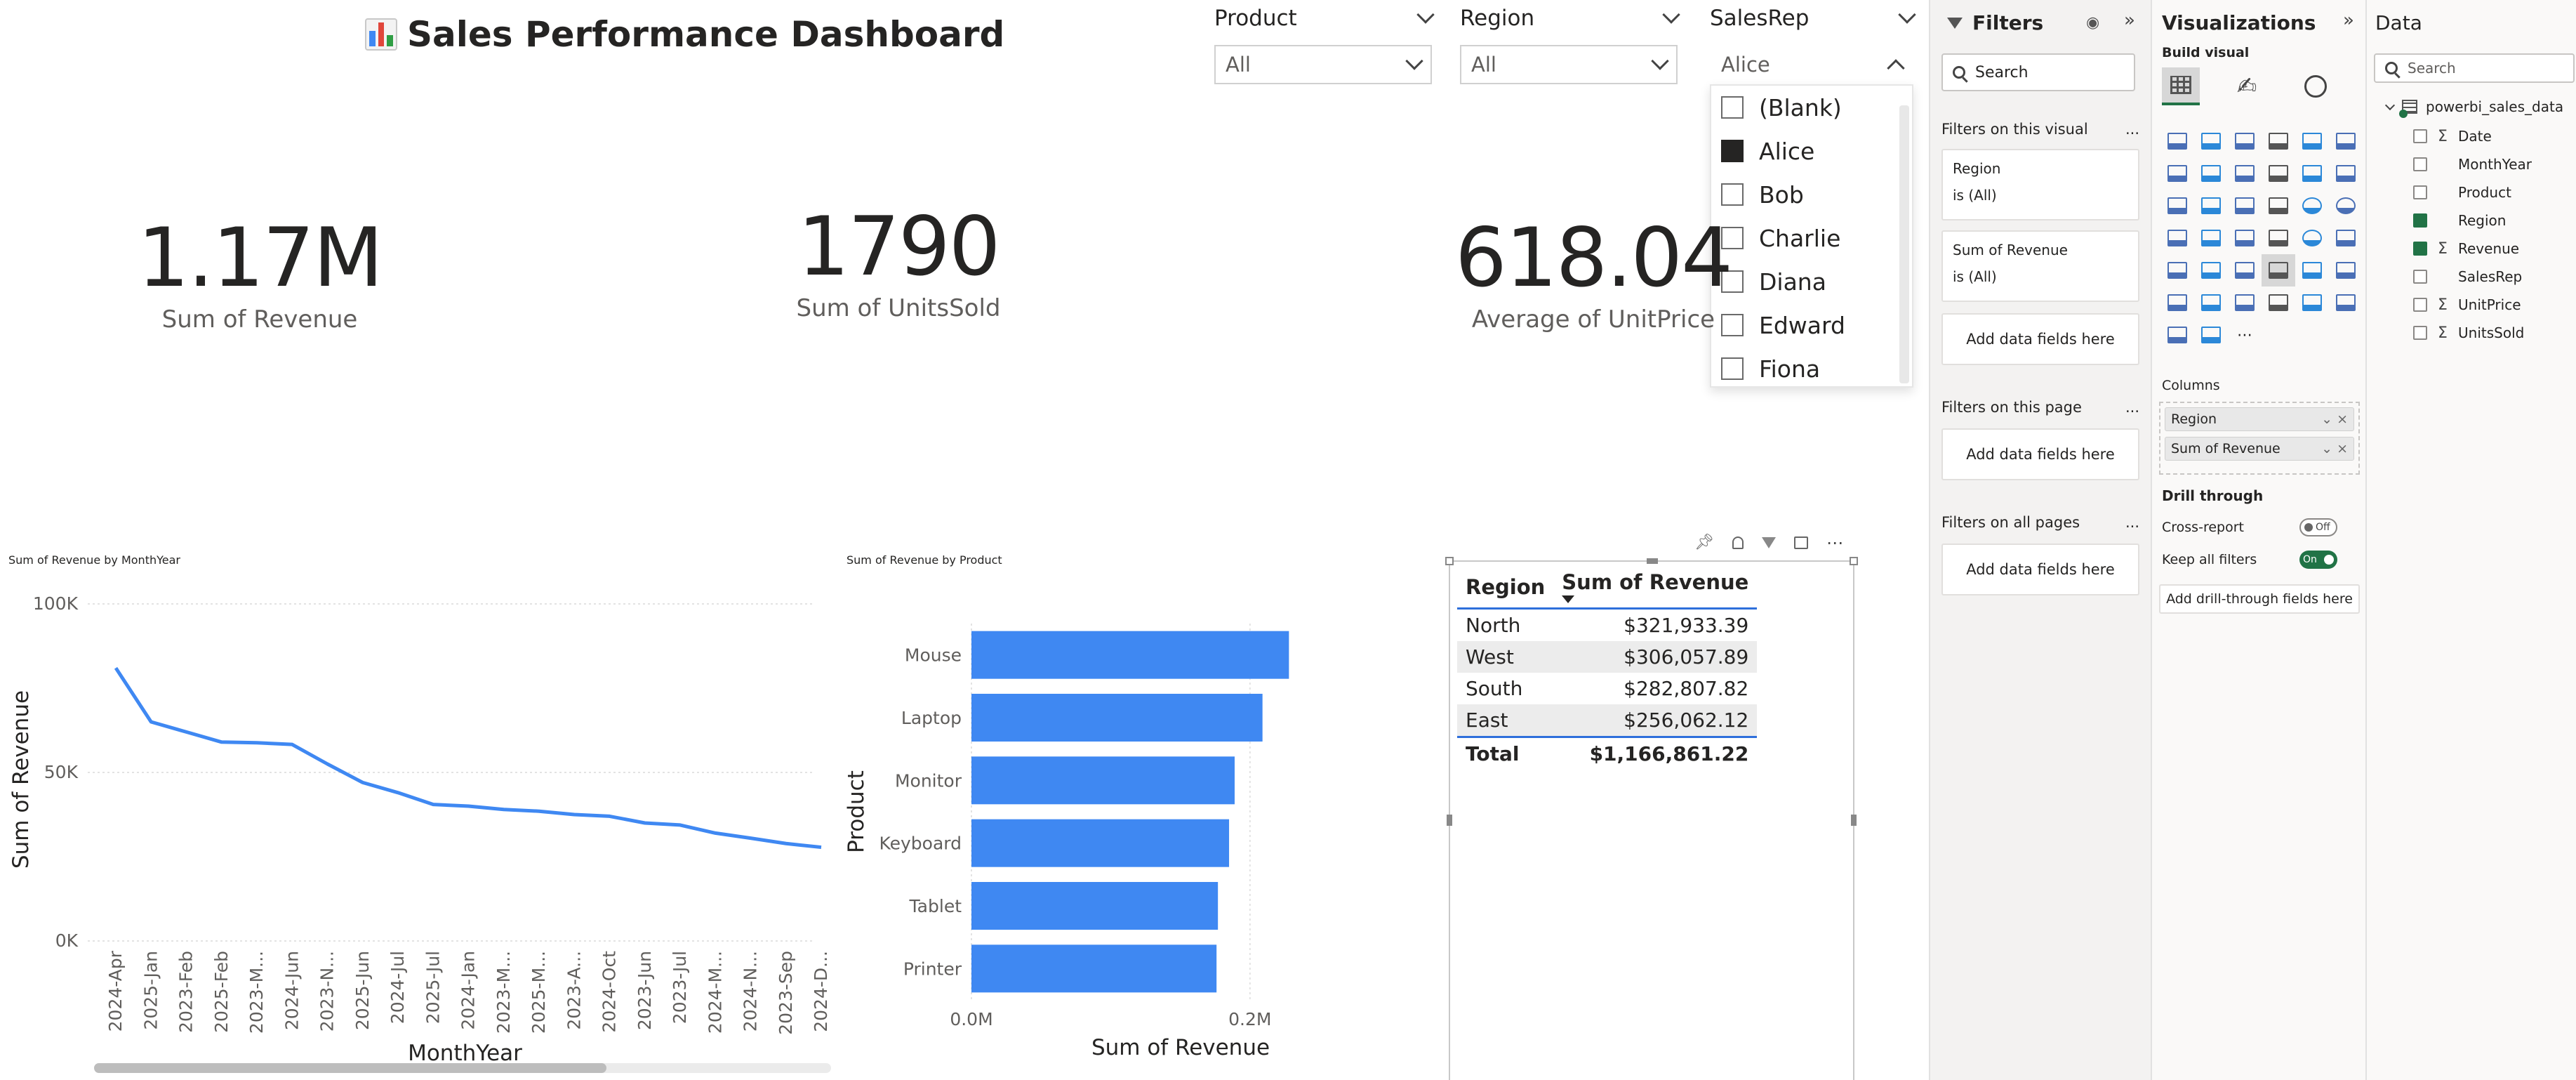 This screenshot has width=2576, height=1080. Describe the element at coordinates (2474, 68) in the screenshot. I see `data-search-input: Search` at that location.